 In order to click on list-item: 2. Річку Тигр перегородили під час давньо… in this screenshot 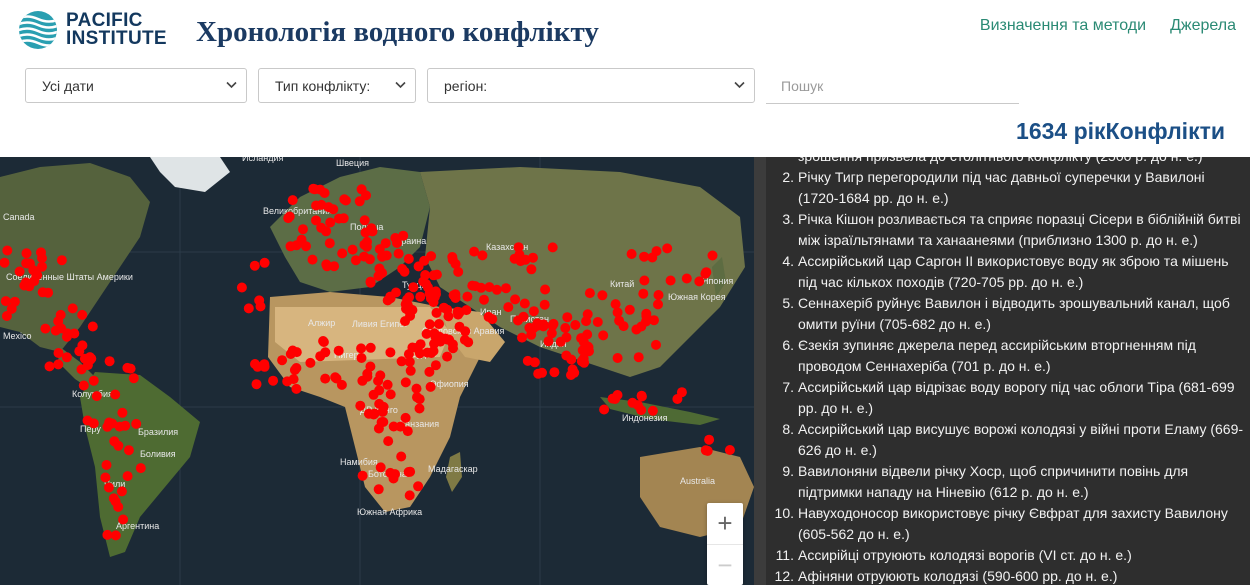, I will do `click(1008, 188)`.